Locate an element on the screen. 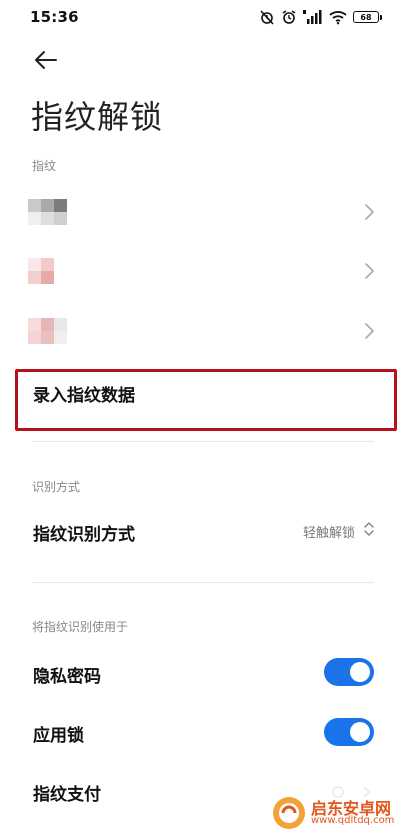 This screenshot has width=405, height=835. fingerprint-payment-label: 指纹支付 is located at coordinates (67, 792).